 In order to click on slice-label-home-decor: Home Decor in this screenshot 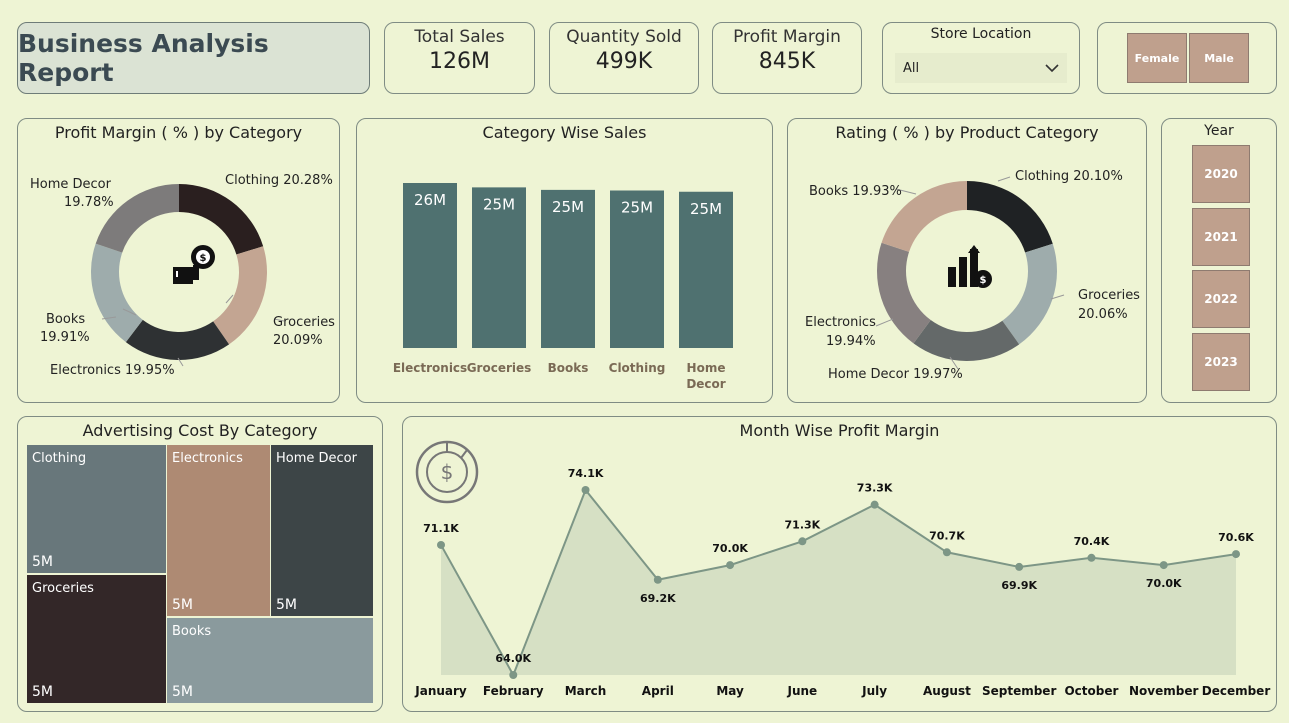, I will do `click(71, 184)`.